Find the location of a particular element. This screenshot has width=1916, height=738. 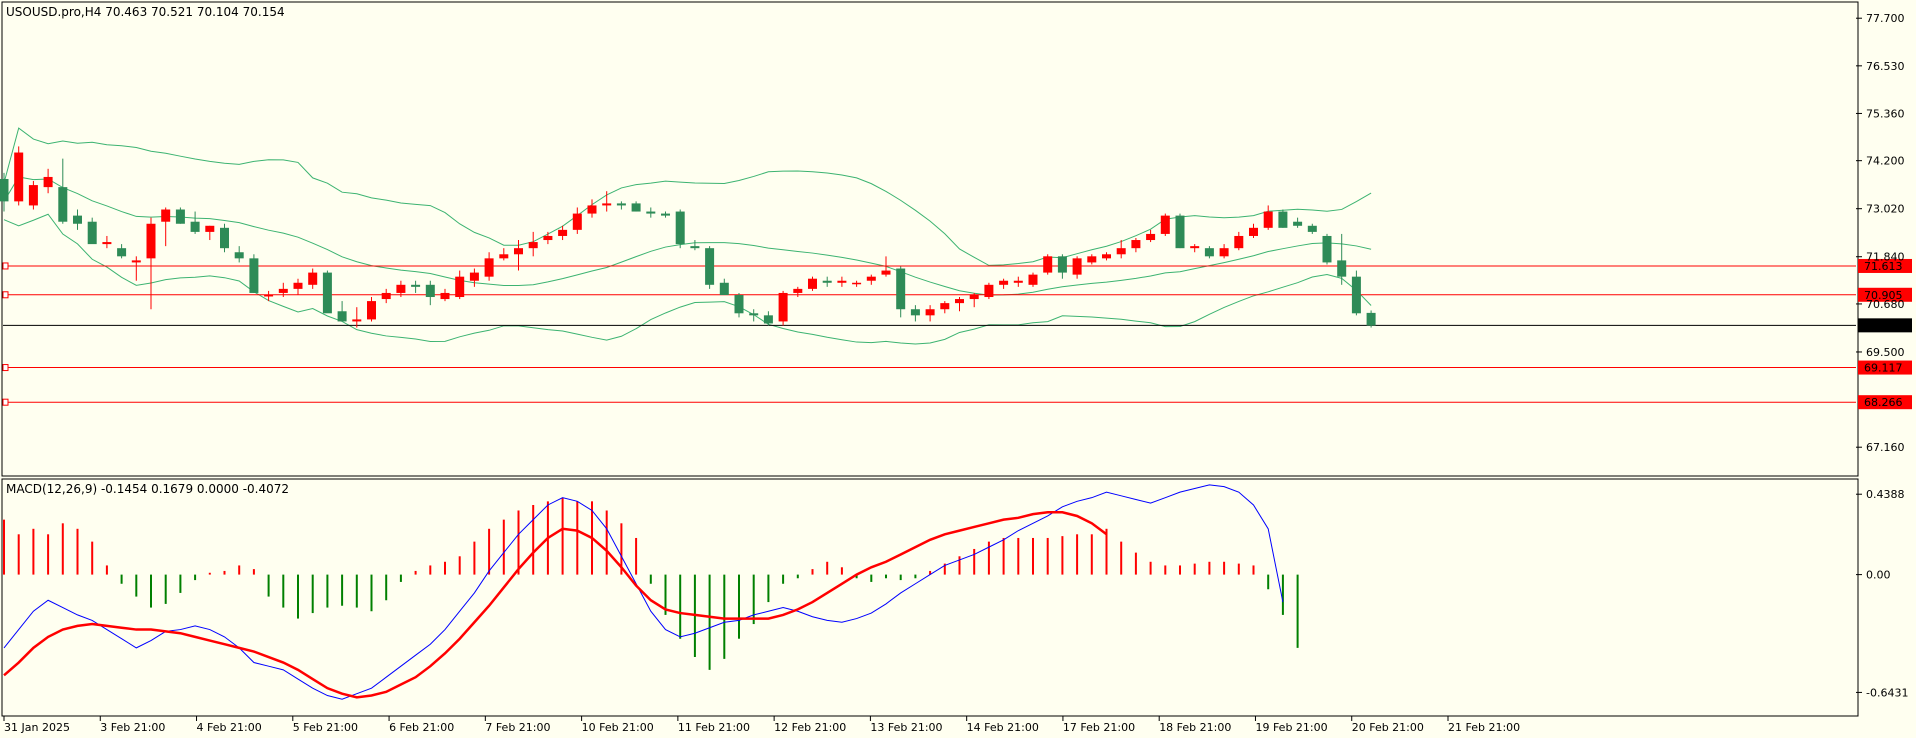

macd-axis: 0.4388 0.00 -0.6431 is located at coordinates (1882, 593).